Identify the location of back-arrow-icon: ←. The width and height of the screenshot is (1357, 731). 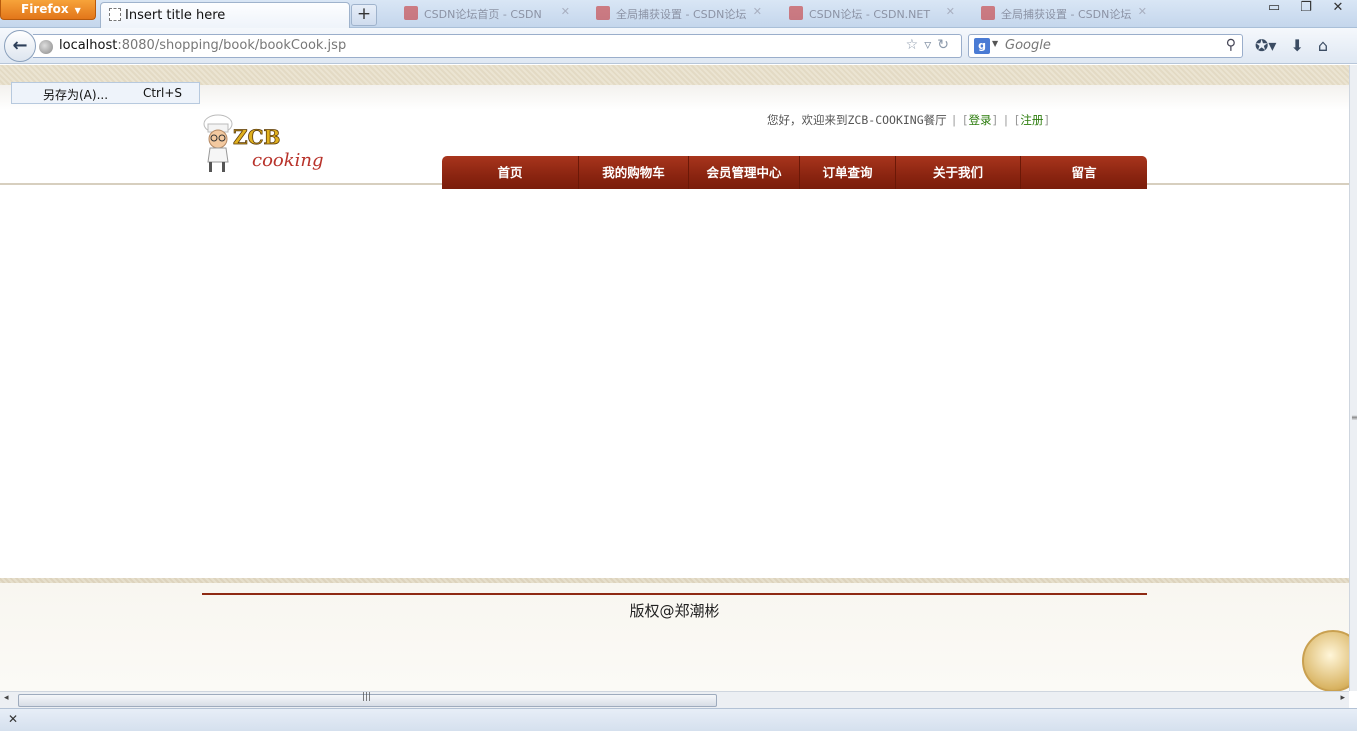
(20, 45).